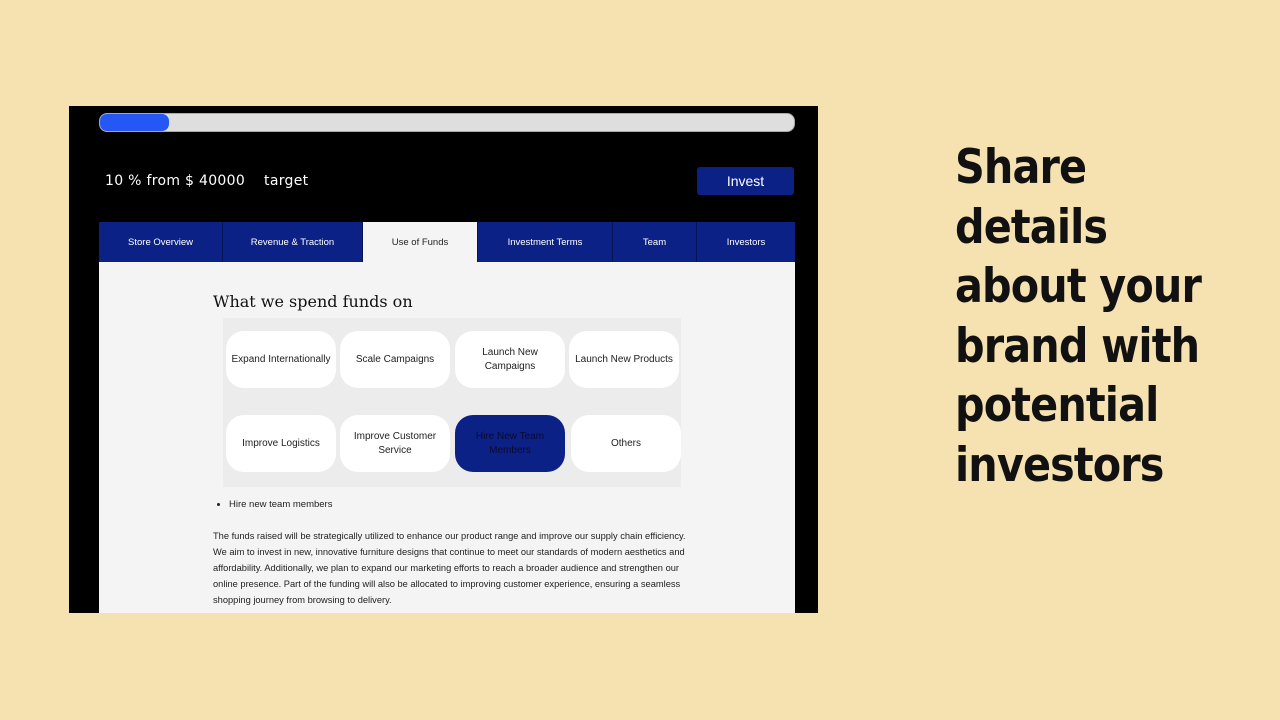  What do you see at coordinates (746, 242) in the screenshot?
I see `tab-investors: Investors` at bounding box center [746, 242].